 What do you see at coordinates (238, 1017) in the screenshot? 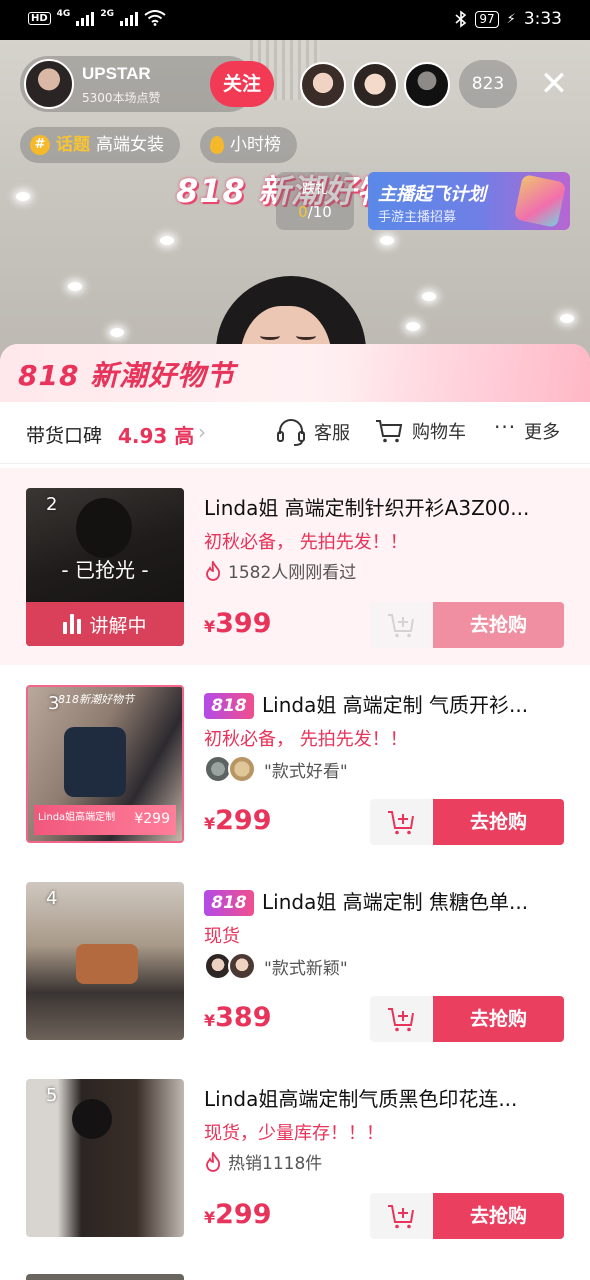
I see `product-price: ¥389` at bounding box center [238, 1017].